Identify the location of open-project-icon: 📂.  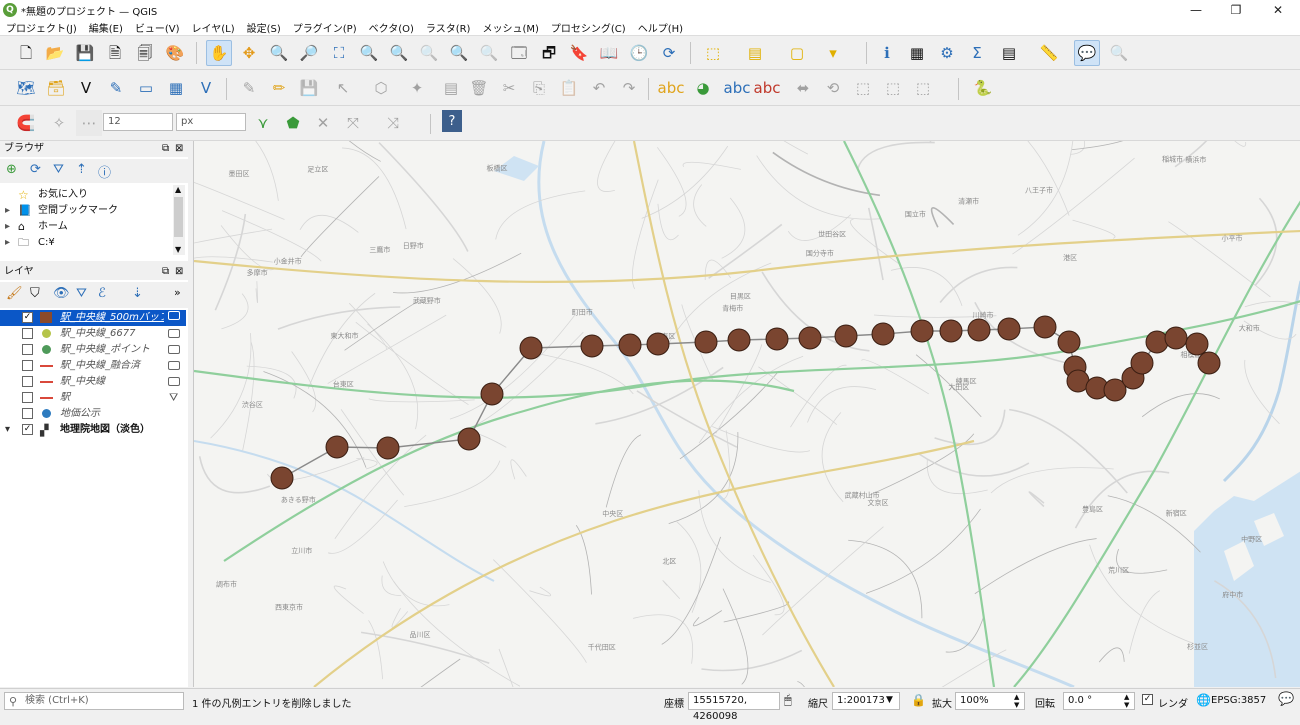
(55, 53).